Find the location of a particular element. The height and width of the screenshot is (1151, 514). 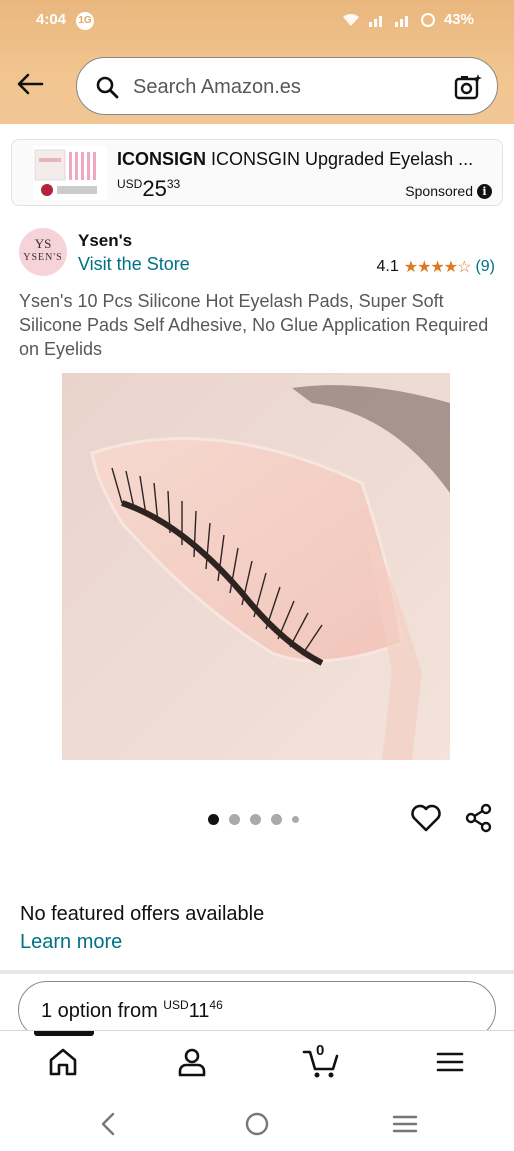

system-navigation-bar is located at coordinates (257, 1124).